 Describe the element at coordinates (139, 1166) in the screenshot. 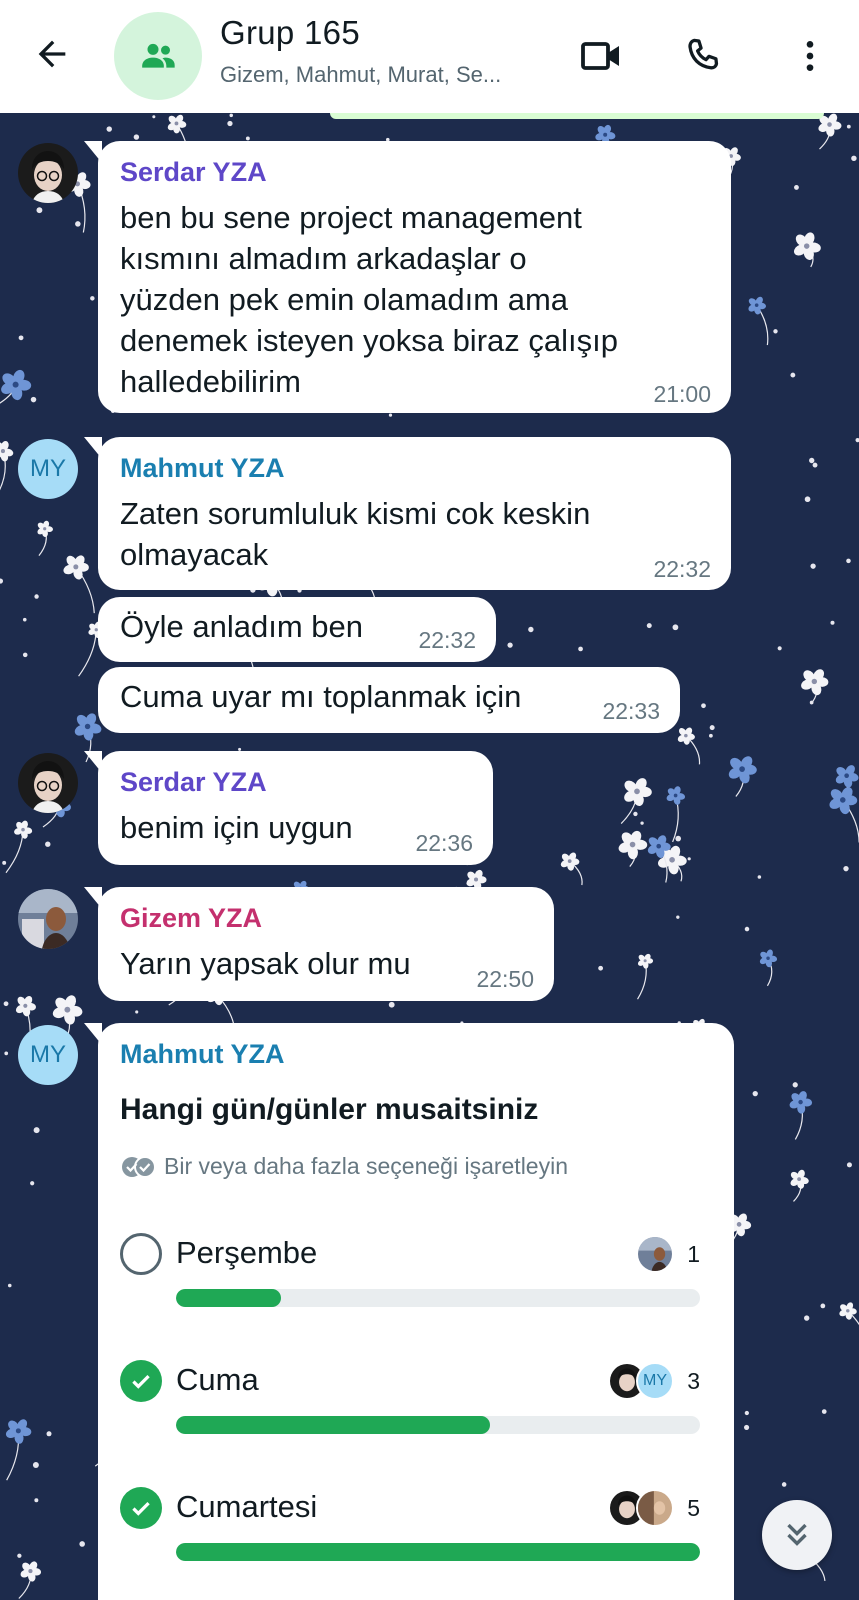

I see `double-check-icon` at that location.